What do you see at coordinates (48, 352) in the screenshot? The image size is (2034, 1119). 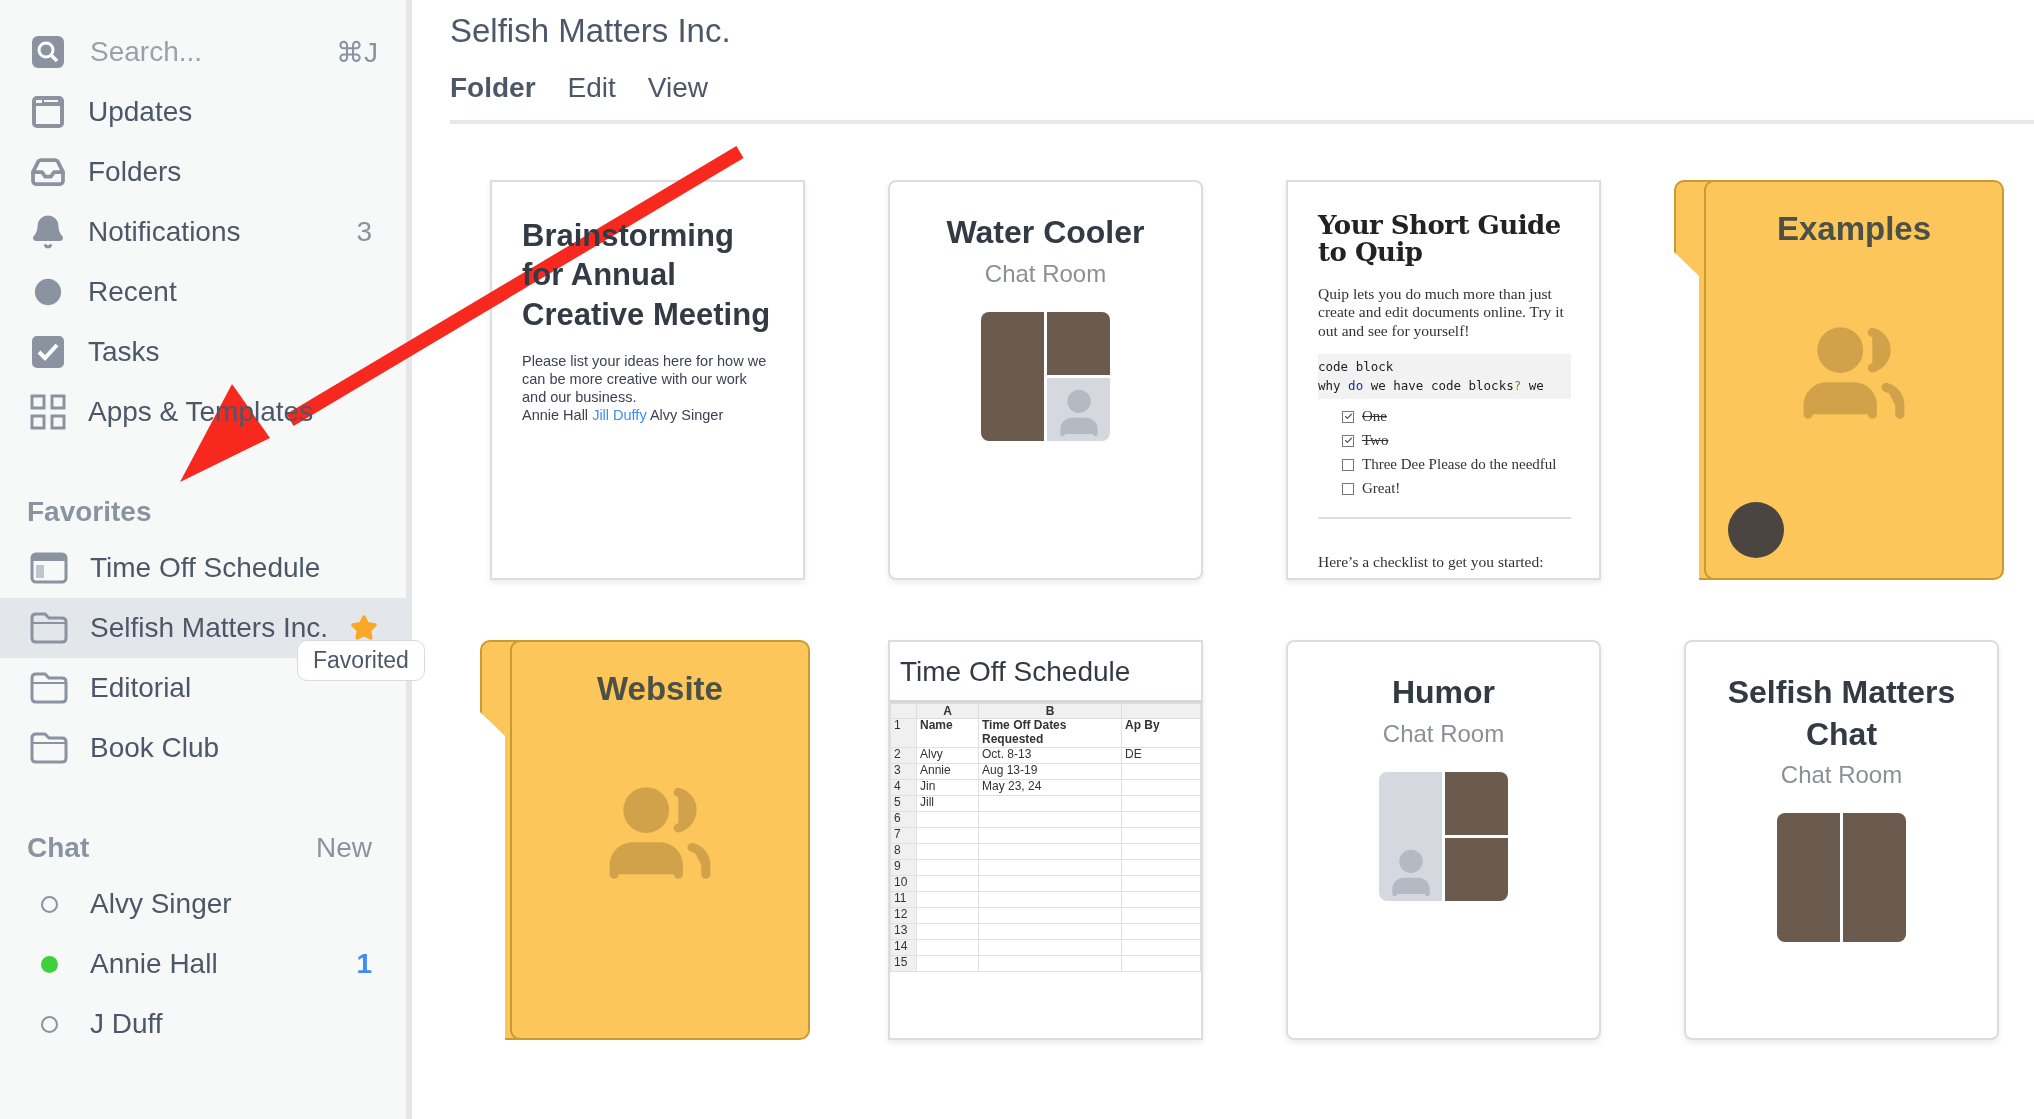 I see `checkbox-icon` at bounding box center [48, 352].